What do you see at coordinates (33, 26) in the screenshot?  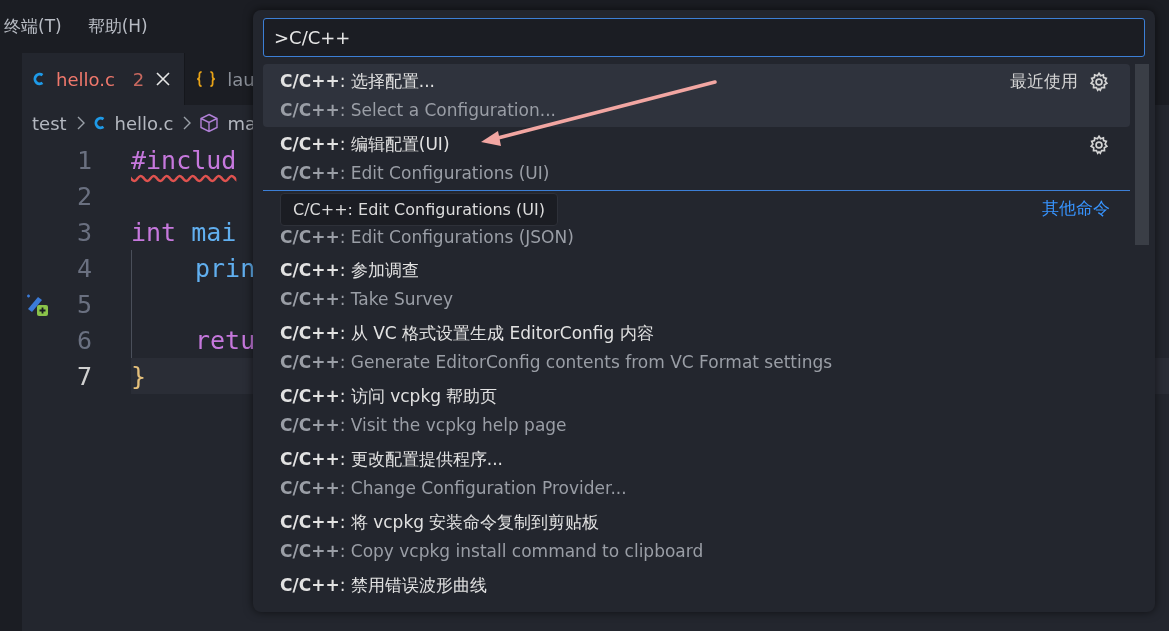 I see `menu-item: 终端(T)` at bounding box center [33, 26].